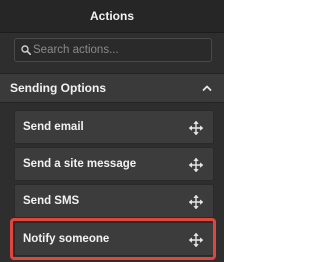 The width and height of the screenshot is (320, 262). I want to click on panel-title: Actions, so click(111, 16).